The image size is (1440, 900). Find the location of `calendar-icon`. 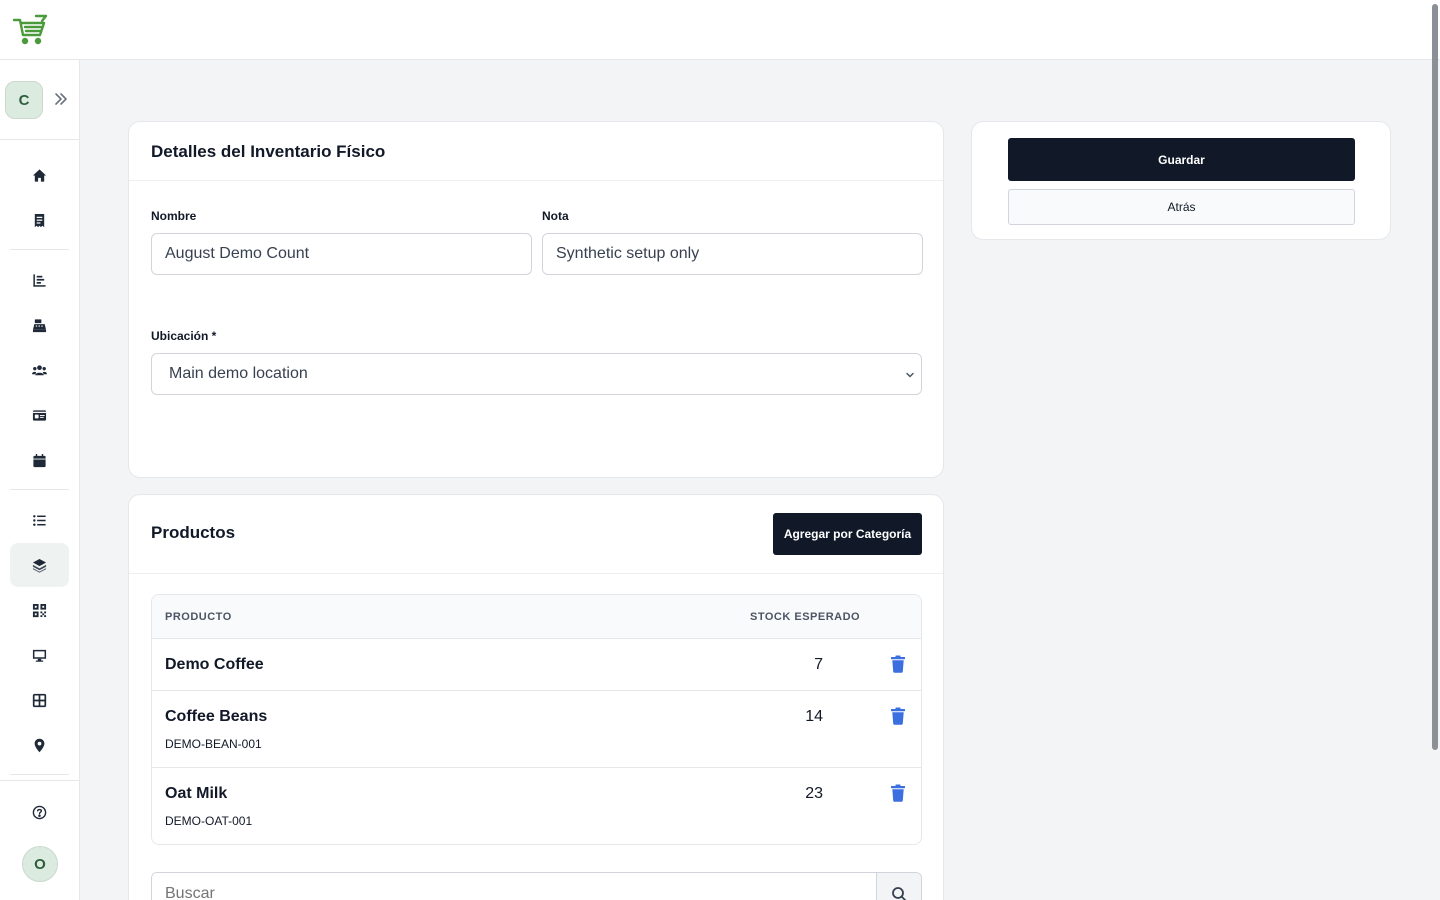

calendar-icon is located at coordinates (39, 460).